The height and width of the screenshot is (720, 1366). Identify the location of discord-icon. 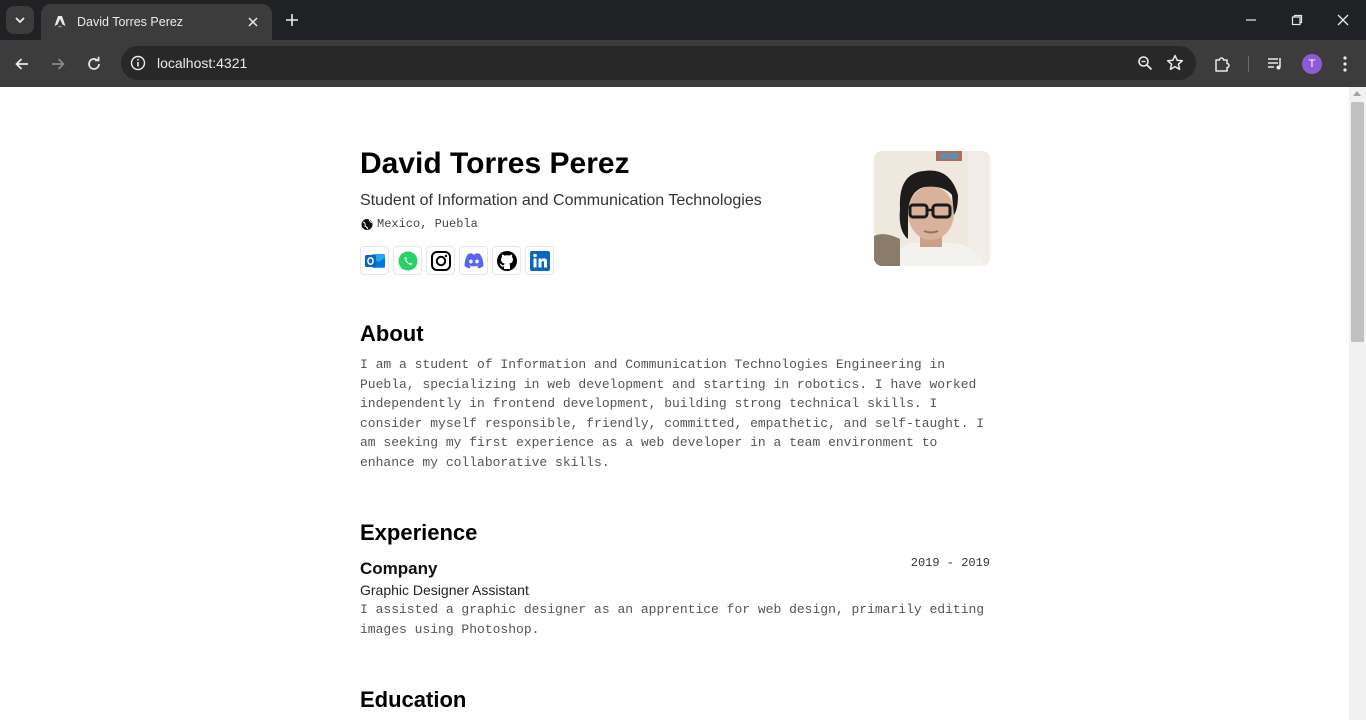
(473, 260).